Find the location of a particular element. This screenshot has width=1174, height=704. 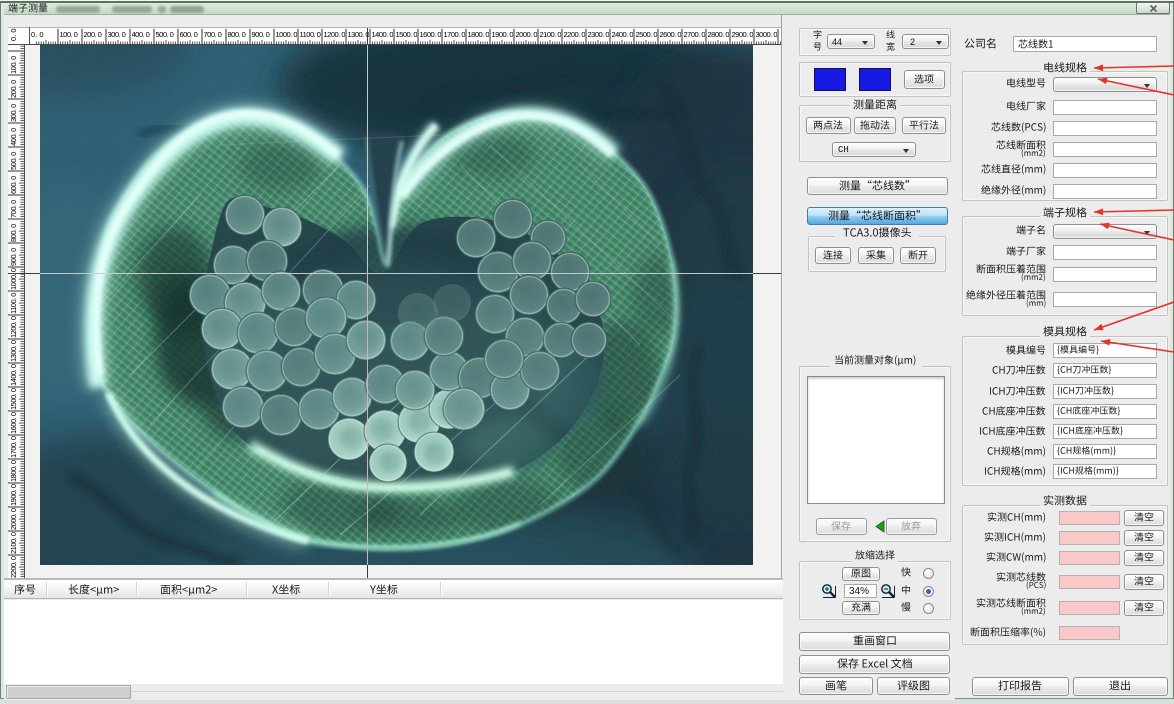

svg-text: 2200. 0 is located at coordinates (13, 567).